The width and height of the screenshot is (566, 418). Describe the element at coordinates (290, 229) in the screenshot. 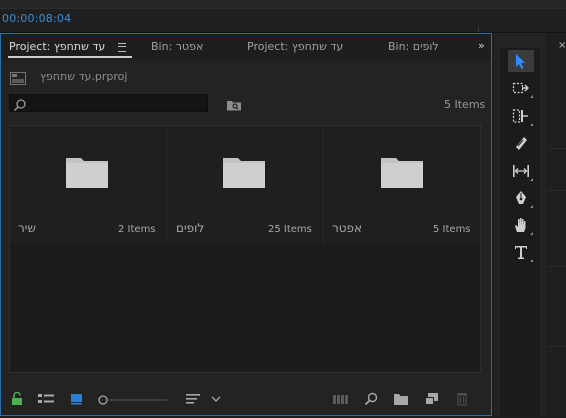

I see `bin-item-count: 25 Items` at that location.